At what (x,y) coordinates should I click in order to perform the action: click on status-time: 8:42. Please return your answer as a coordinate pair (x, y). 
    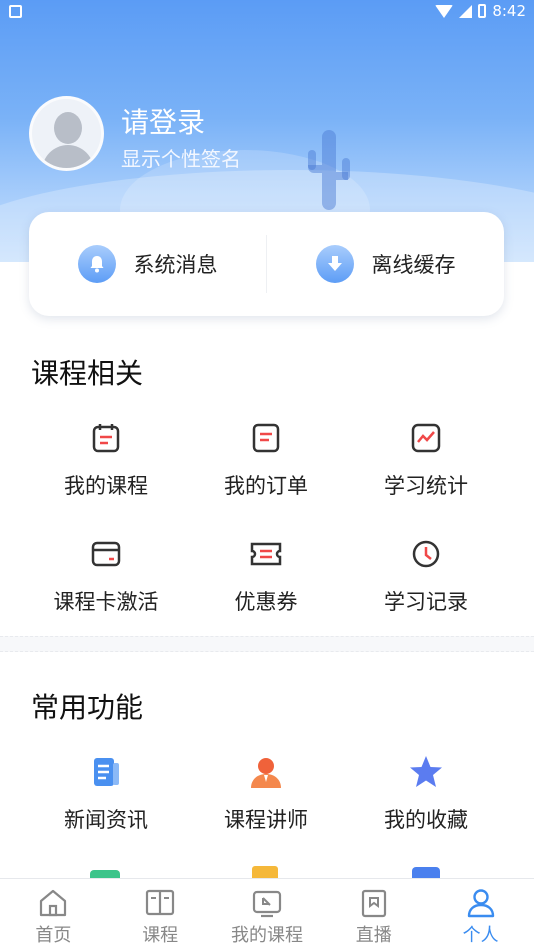
    Looking at the image, I should click on (509, 11).